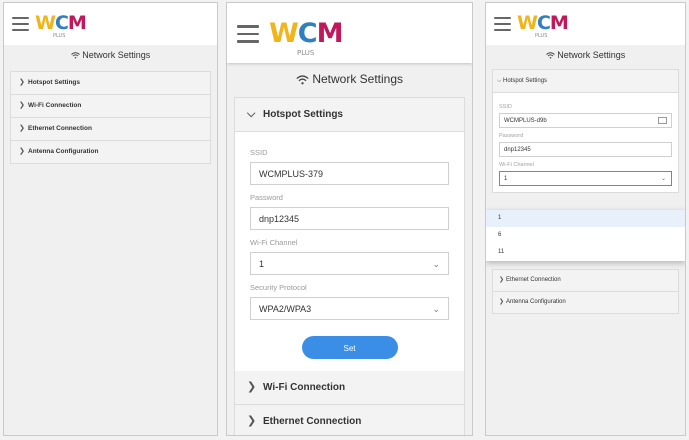  I want to click on chevron-down-icon: ⌵, so click(251, 114).